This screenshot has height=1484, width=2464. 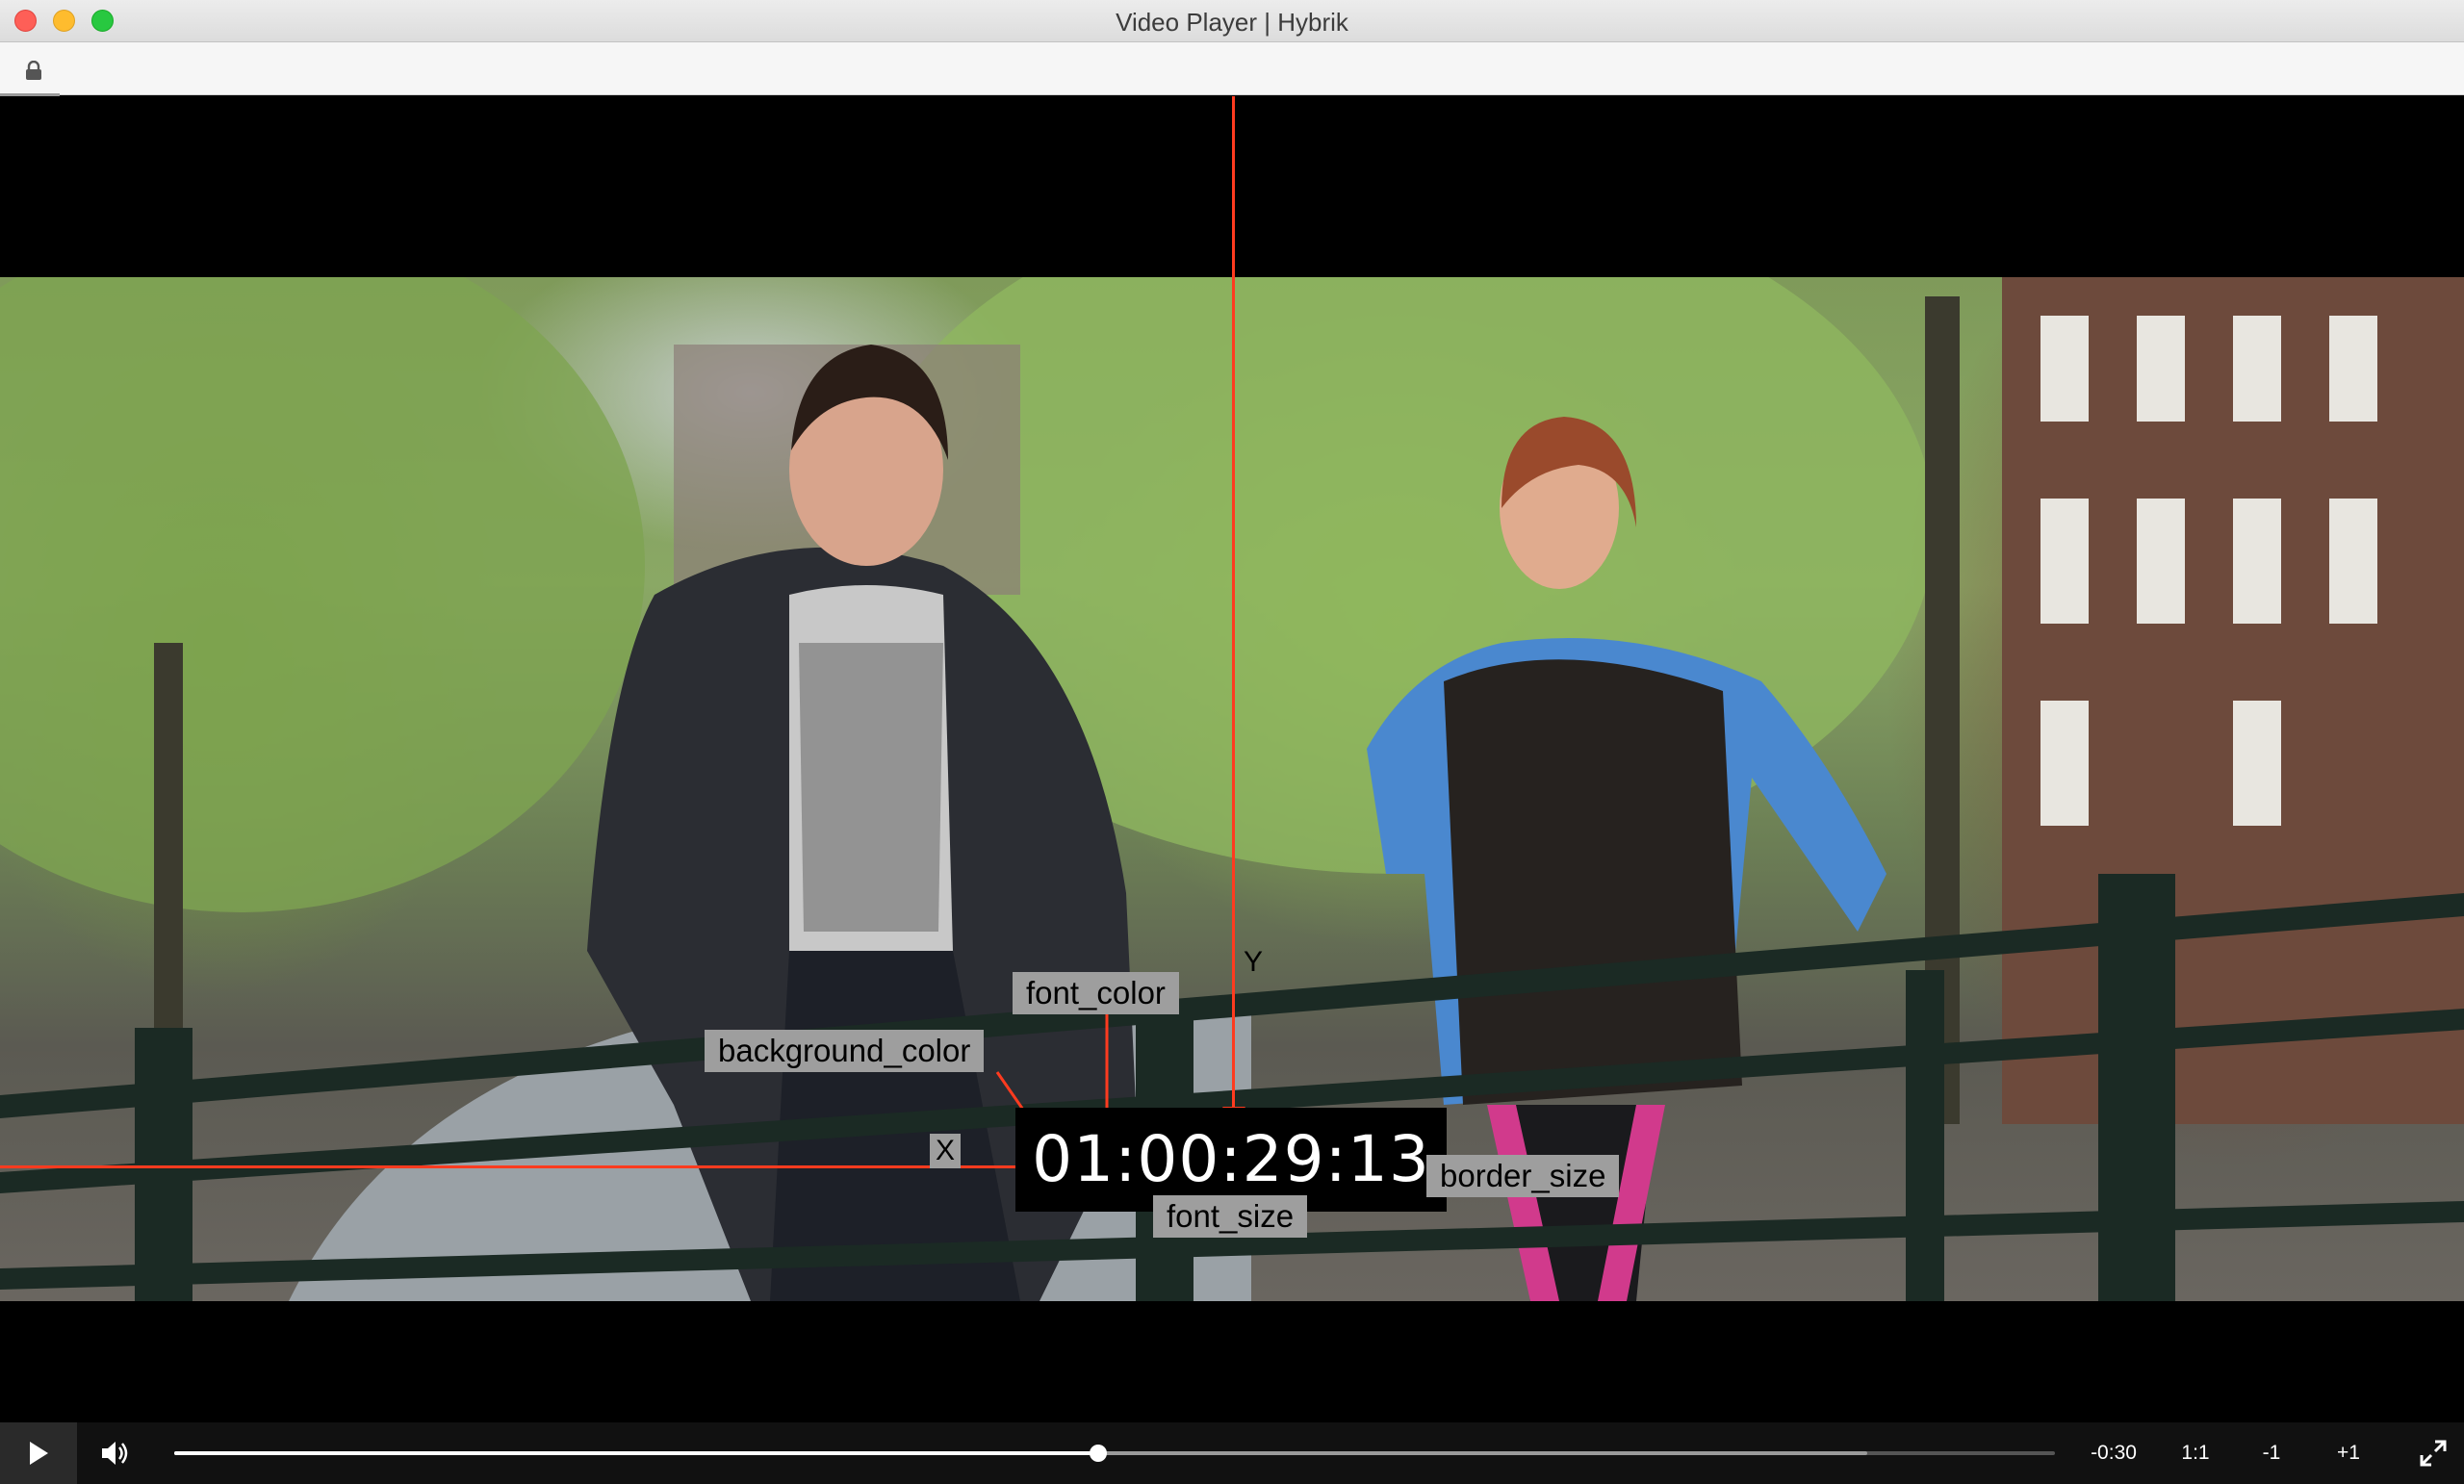 I want to click on seek-bar-played, so click(x=636, y=1453).